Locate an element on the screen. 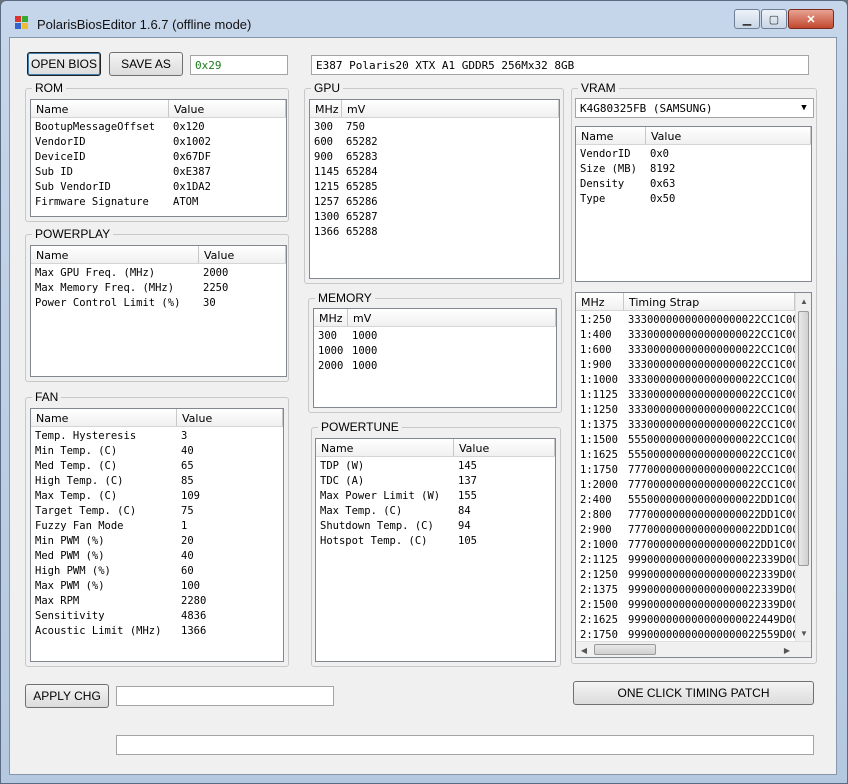 The height and width of the screenshot is (784, 848). list-item: Target Temp. (C) 75 is located at coordinates (157, 511).